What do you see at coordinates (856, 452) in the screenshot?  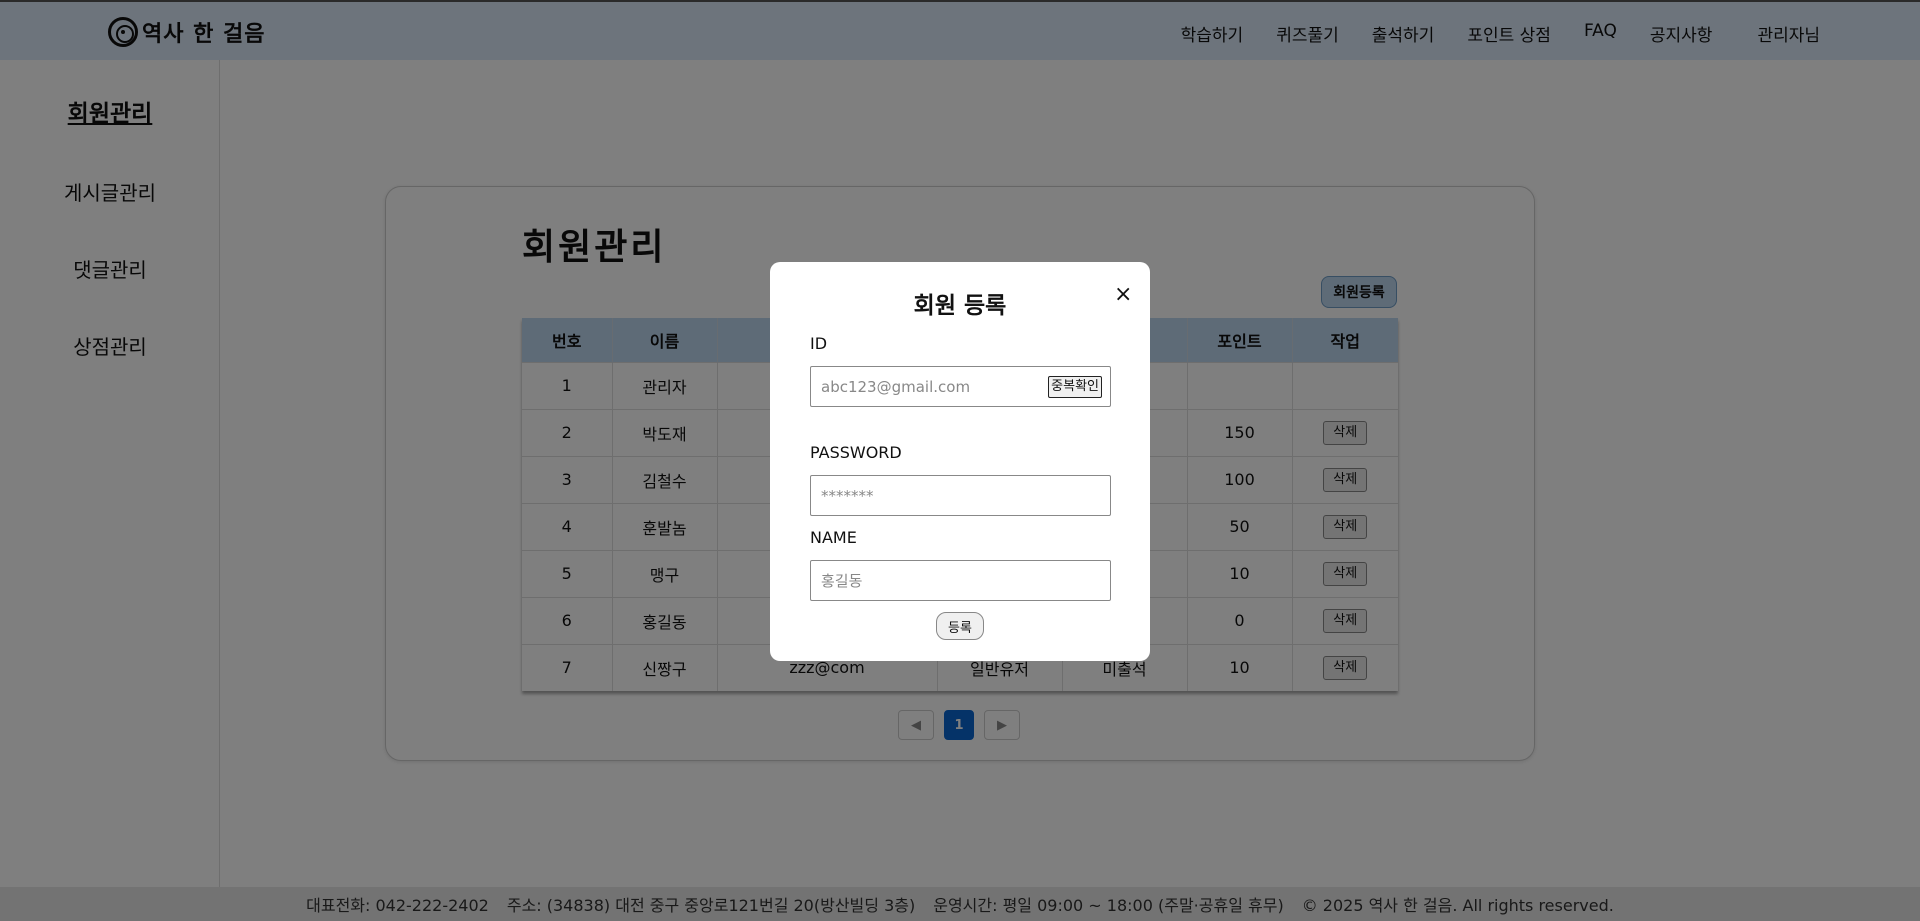 I see `password-label: PASSWORD` at bounding box center [856, 452].